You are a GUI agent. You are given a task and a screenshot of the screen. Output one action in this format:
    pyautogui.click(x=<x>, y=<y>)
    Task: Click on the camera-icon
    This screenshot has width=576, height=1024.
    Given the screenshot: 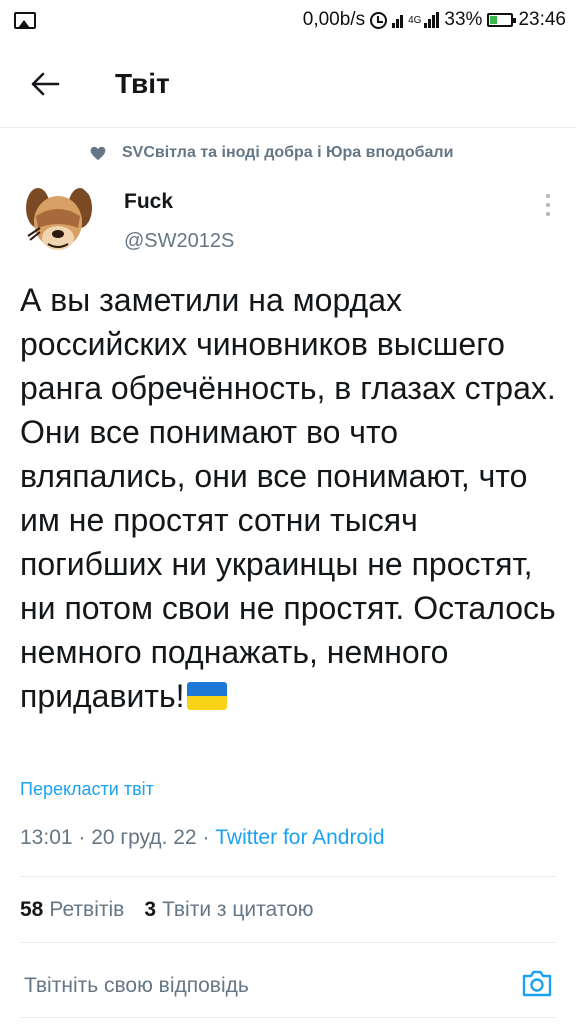 What is the action you would take?
    pyautogui.click(x=537, y=983)
    